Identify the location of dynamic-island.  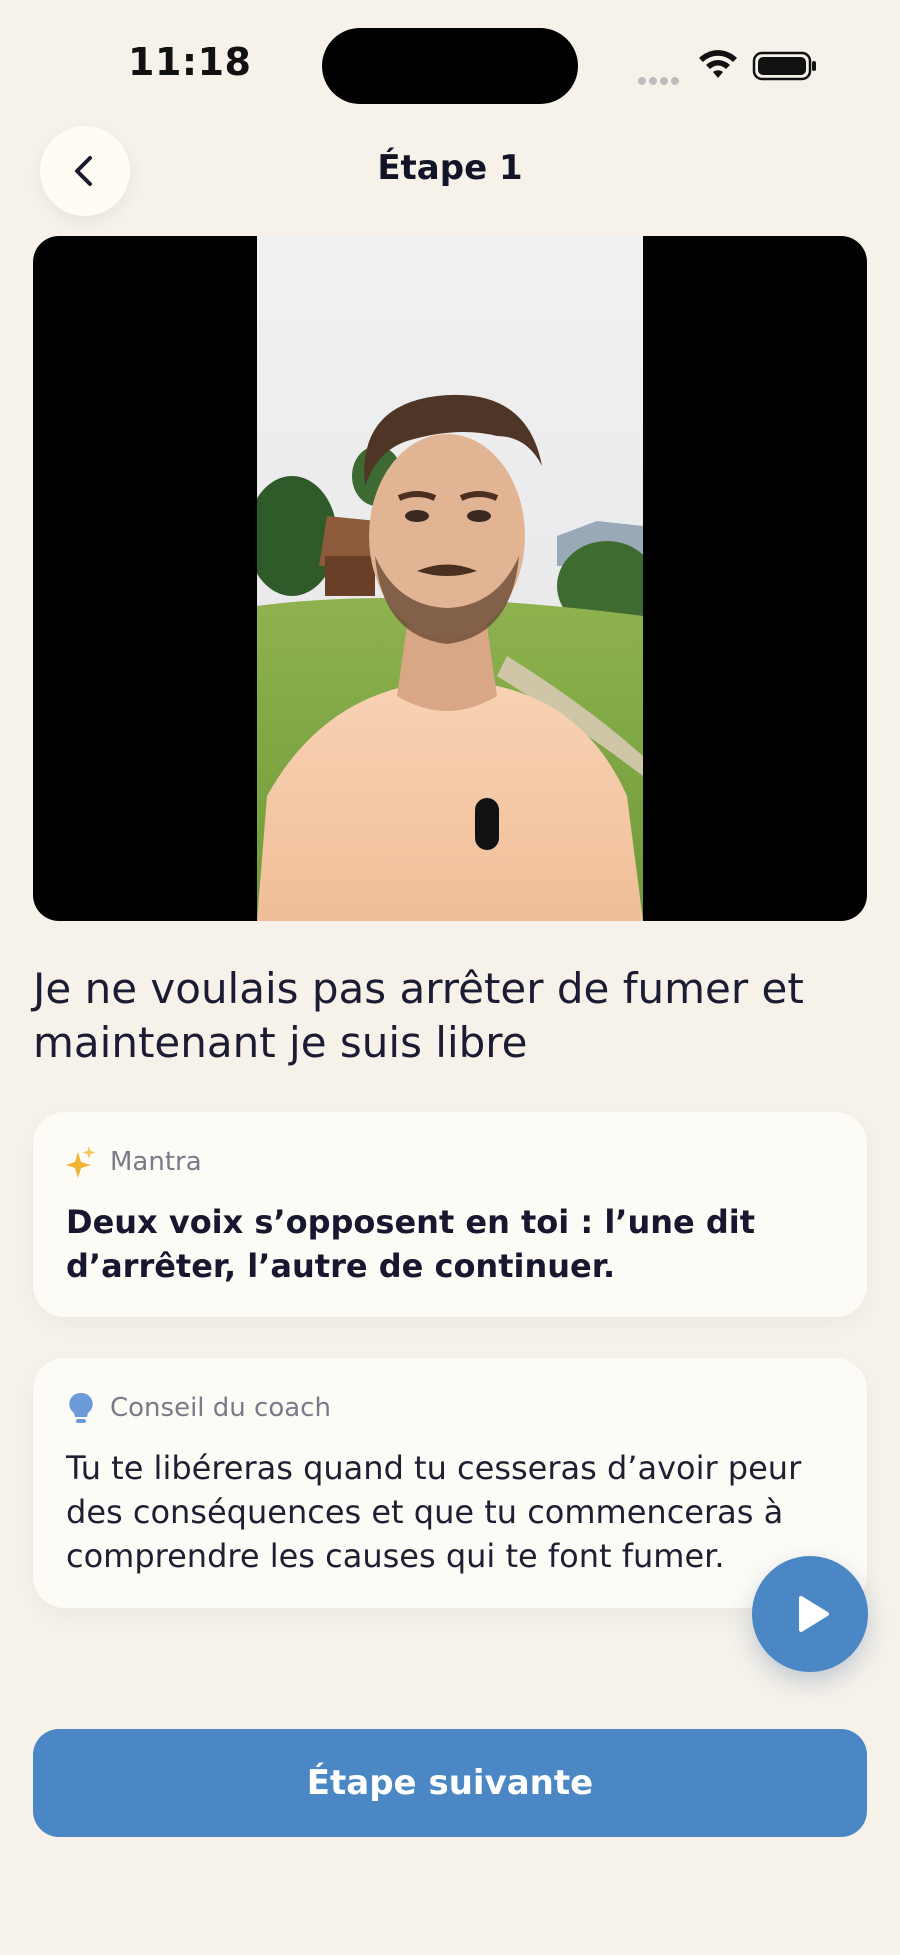
(450, 66).